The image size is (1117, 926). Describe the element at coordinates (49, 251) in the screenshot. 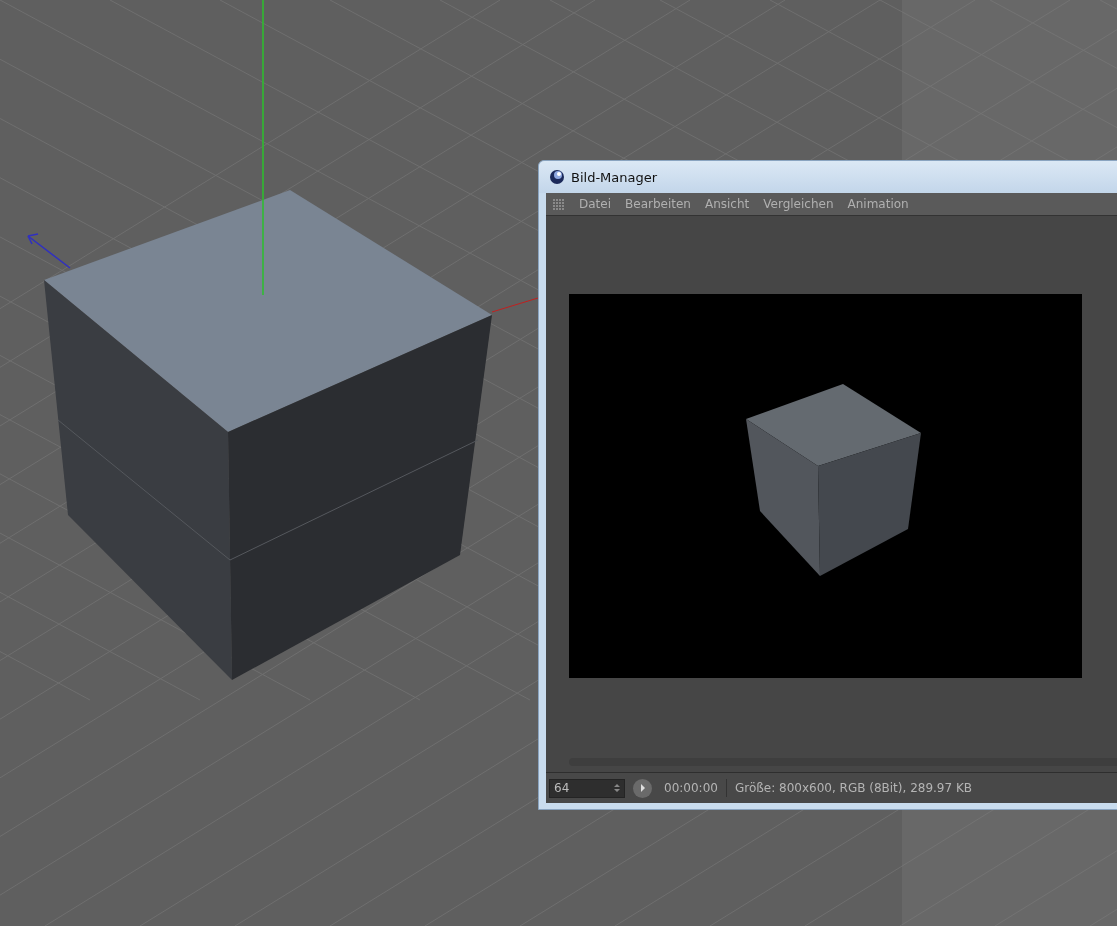

I see `z-axis-arrow` at that location.